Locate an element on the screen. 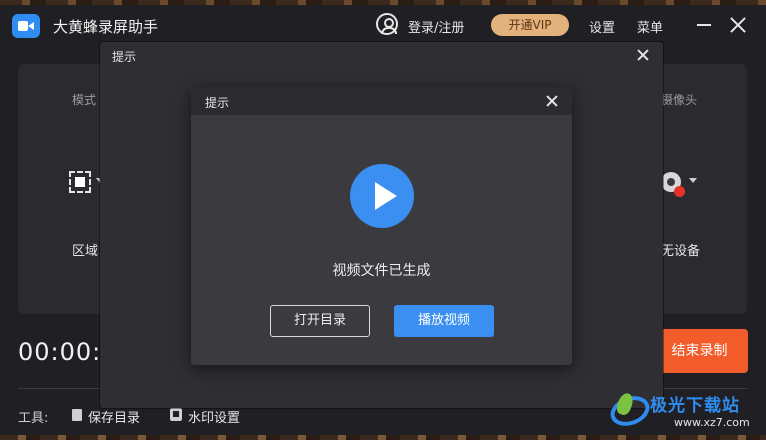 The width and height of the screenshot is (766, 440). vip-button: 开通VIP is located at coordinates (530, 25).